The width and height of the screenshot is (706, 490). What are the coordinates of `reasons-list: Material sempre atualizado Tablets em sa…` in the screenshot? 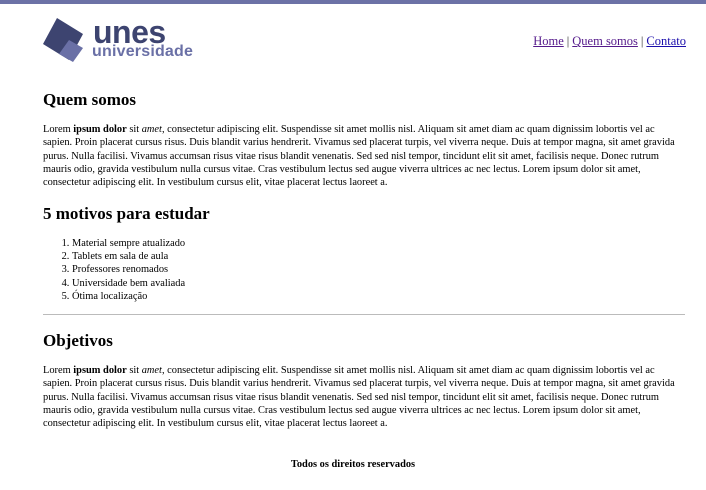 It's located at (114, 270).